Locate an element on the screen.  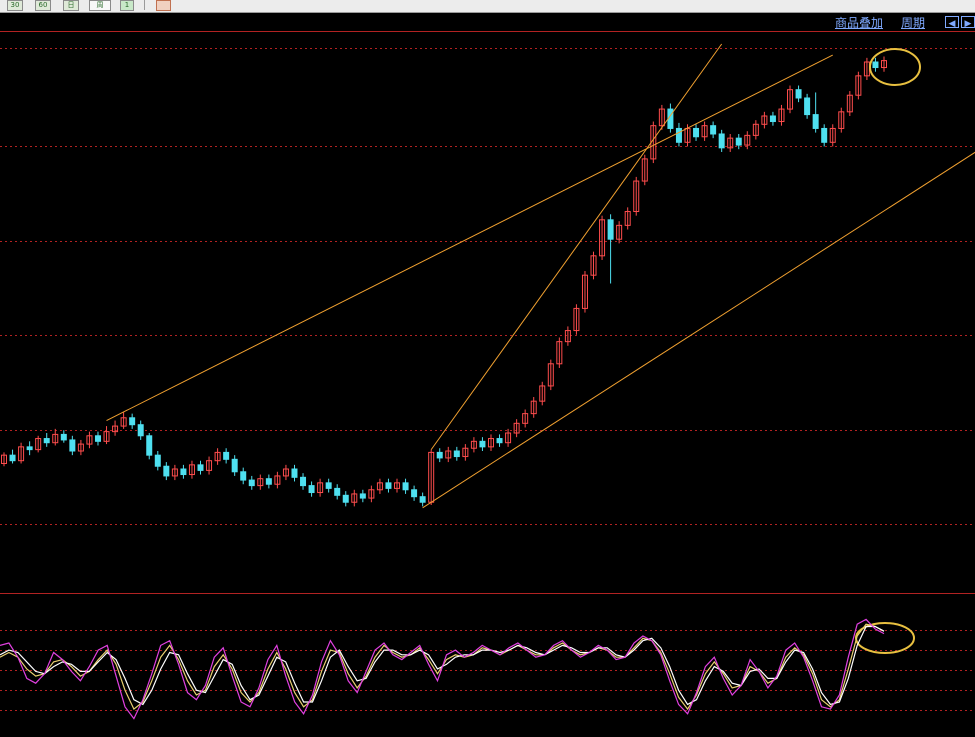
indicator-d-line is located at coordinates (442, 665).